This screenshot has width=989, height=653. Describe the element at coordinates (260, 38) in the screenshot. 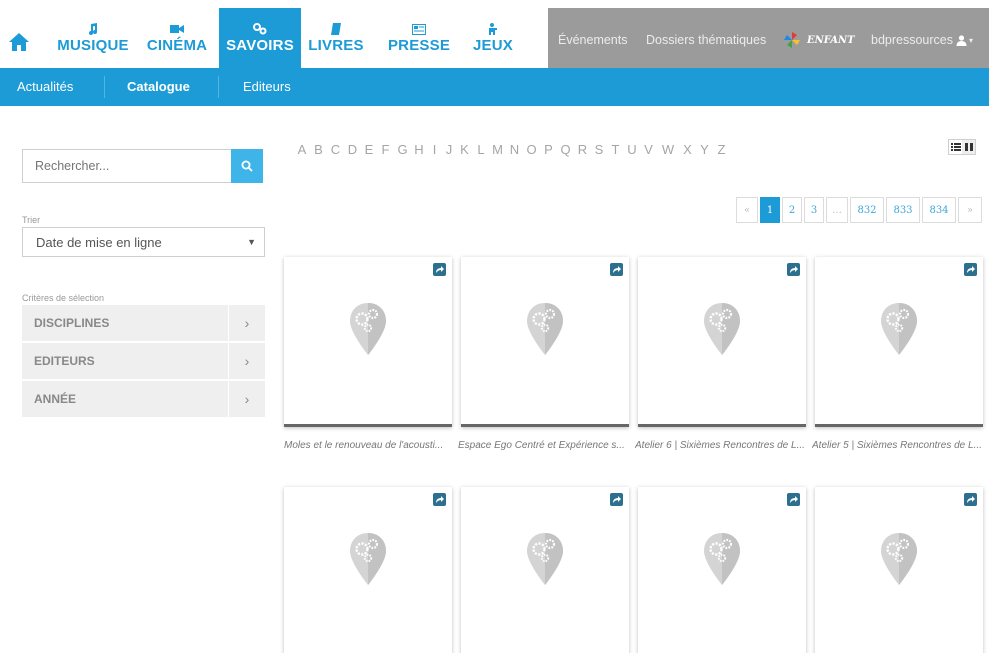

I see `nav-savoirs: SAVOIRS` at that location.